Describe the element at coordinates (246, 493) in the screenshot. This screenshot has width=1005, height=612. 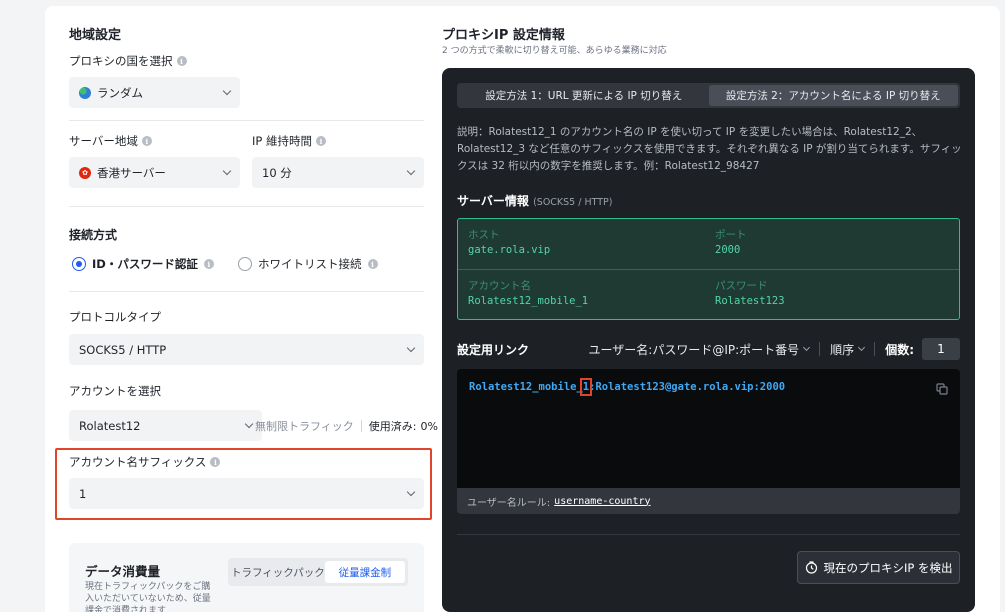
I see `suffix-select: 1` at that location.